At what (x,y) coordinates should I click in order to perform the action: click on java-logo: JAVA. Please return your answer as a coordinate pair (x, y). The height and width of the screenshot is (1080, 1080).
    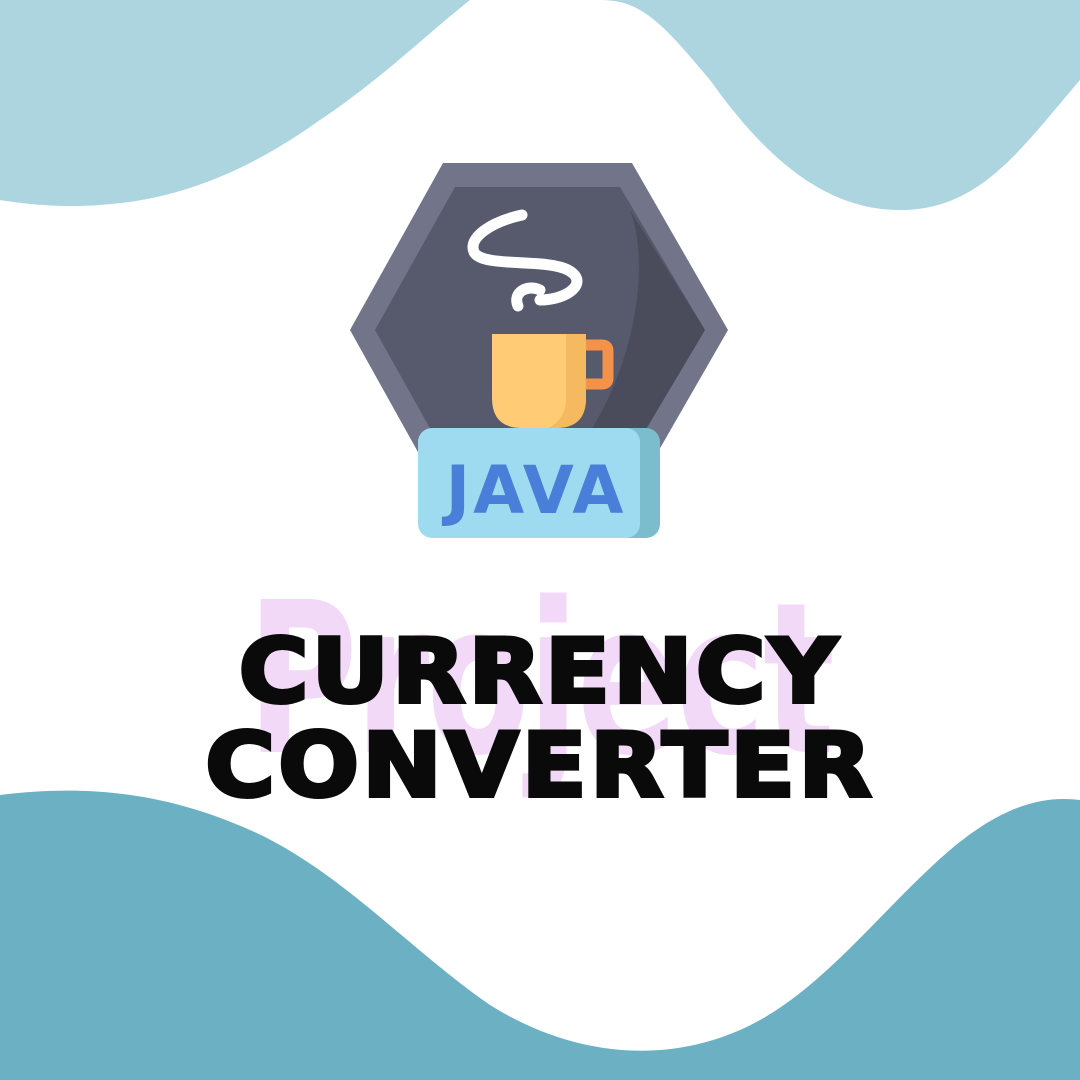
    Looking at the image, I should click on (539, 350).